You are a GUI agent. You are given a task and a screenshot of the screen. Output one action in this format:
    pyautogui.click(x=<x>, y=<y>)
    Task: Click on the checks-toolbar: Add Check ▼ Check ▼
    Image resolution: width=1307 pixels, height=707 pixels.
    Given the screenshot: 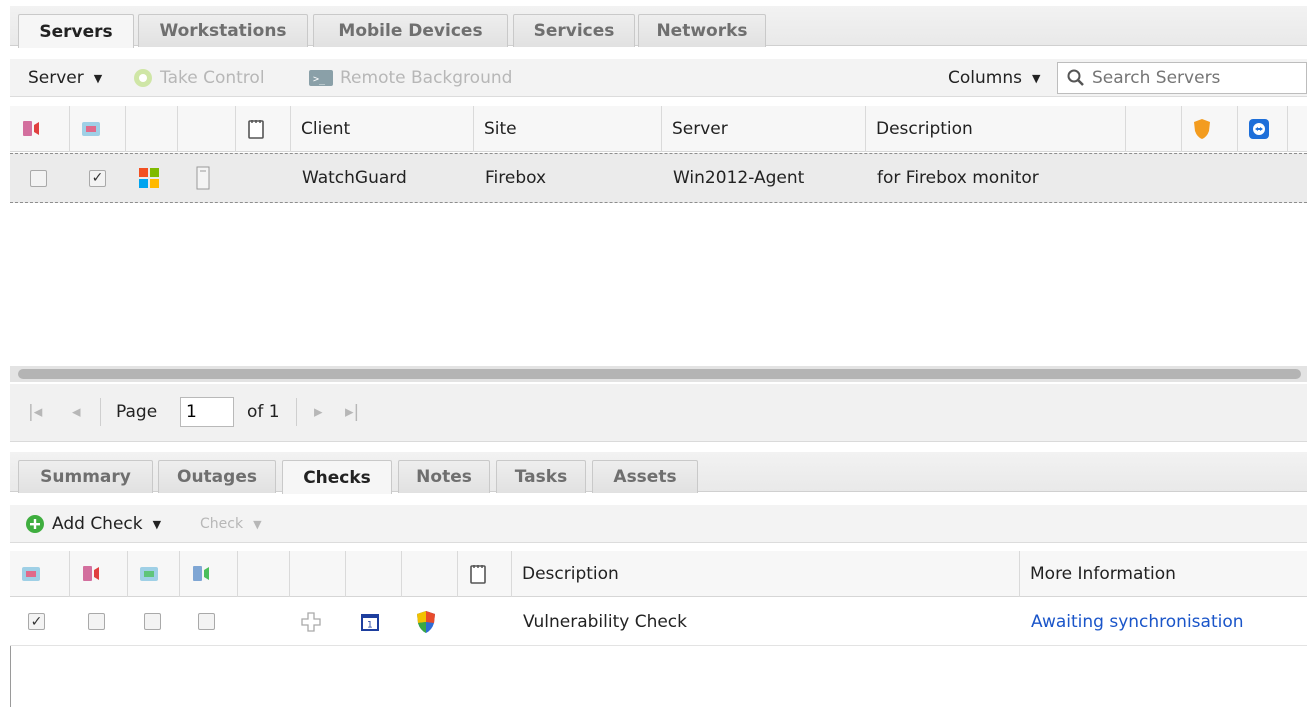 What is the action you would take?
    pyautogui.click(x=658, y=524)
    